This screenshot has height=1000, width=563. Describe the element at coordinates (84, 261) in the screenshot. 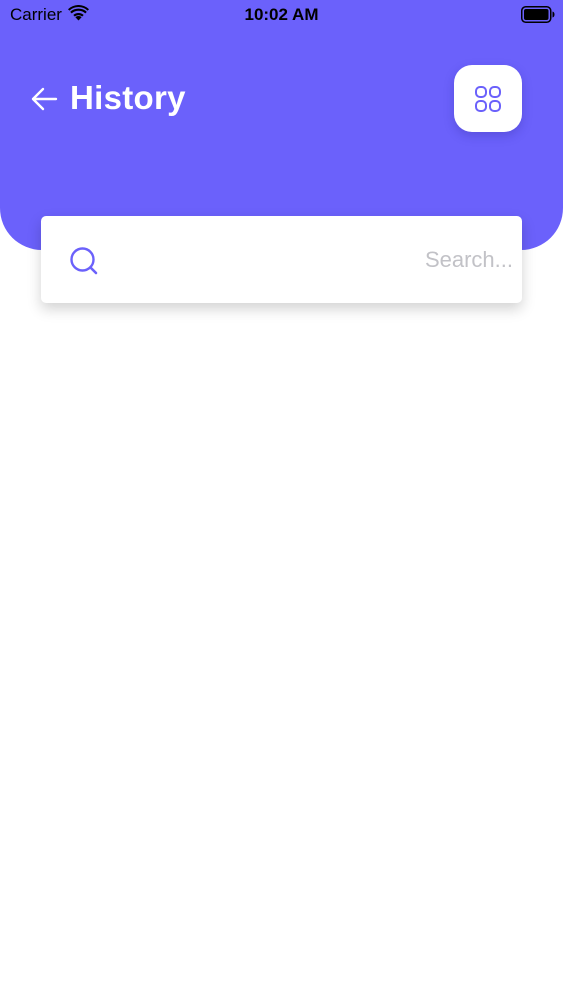

I see `search-icon` at that location.